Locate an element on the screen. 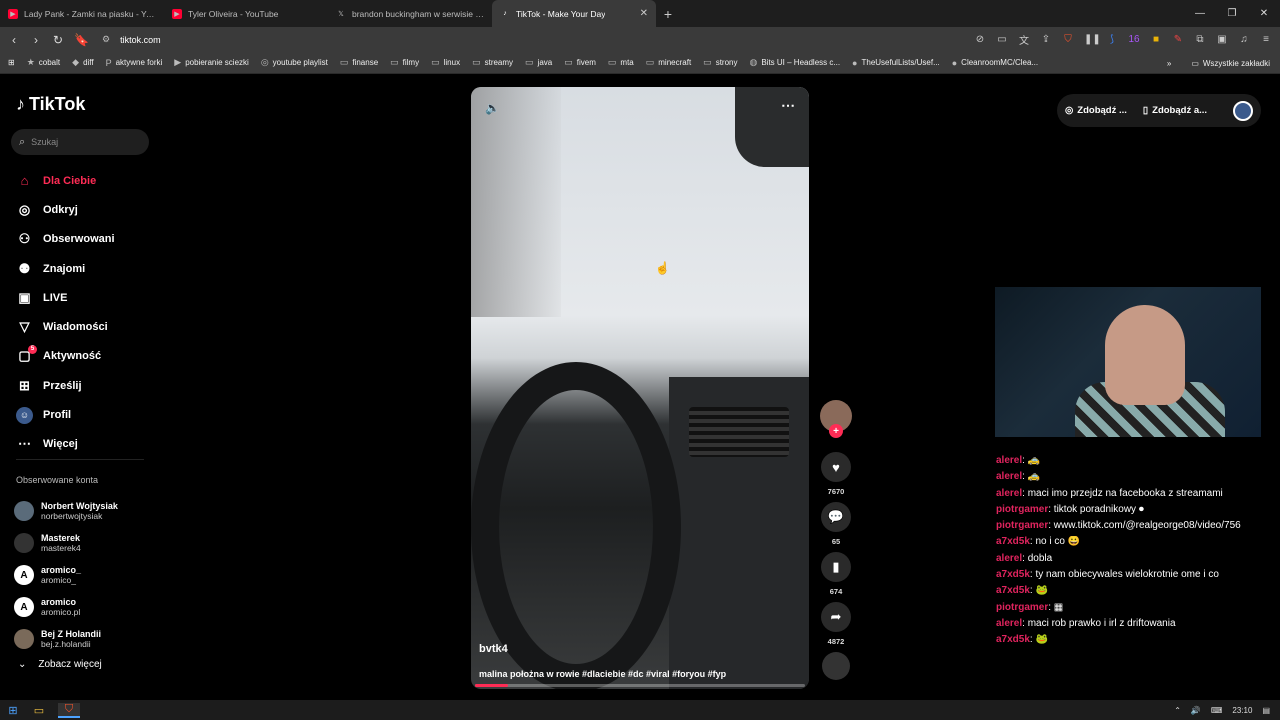 Image resolution: width=1280 pixels, height=720 pixels. bookmark-folder: ▭ minecraft is located at coordinates (668, 62).